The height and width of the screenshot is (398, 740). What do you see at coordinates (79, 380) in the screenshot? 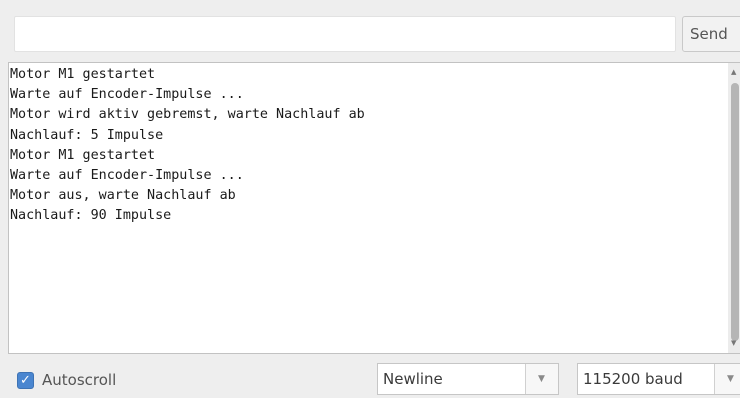
I see `autoscroll-label: Autoscroll` at bounding box center [79, 380].